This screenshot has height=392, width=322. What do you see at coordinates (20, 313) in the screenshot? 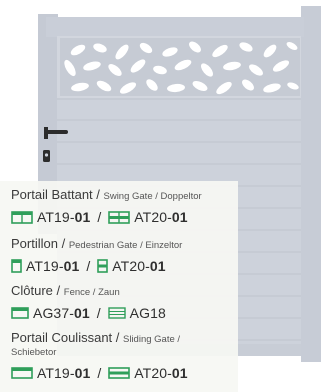
I see `fence-icon` at bounding box center [20, 313].